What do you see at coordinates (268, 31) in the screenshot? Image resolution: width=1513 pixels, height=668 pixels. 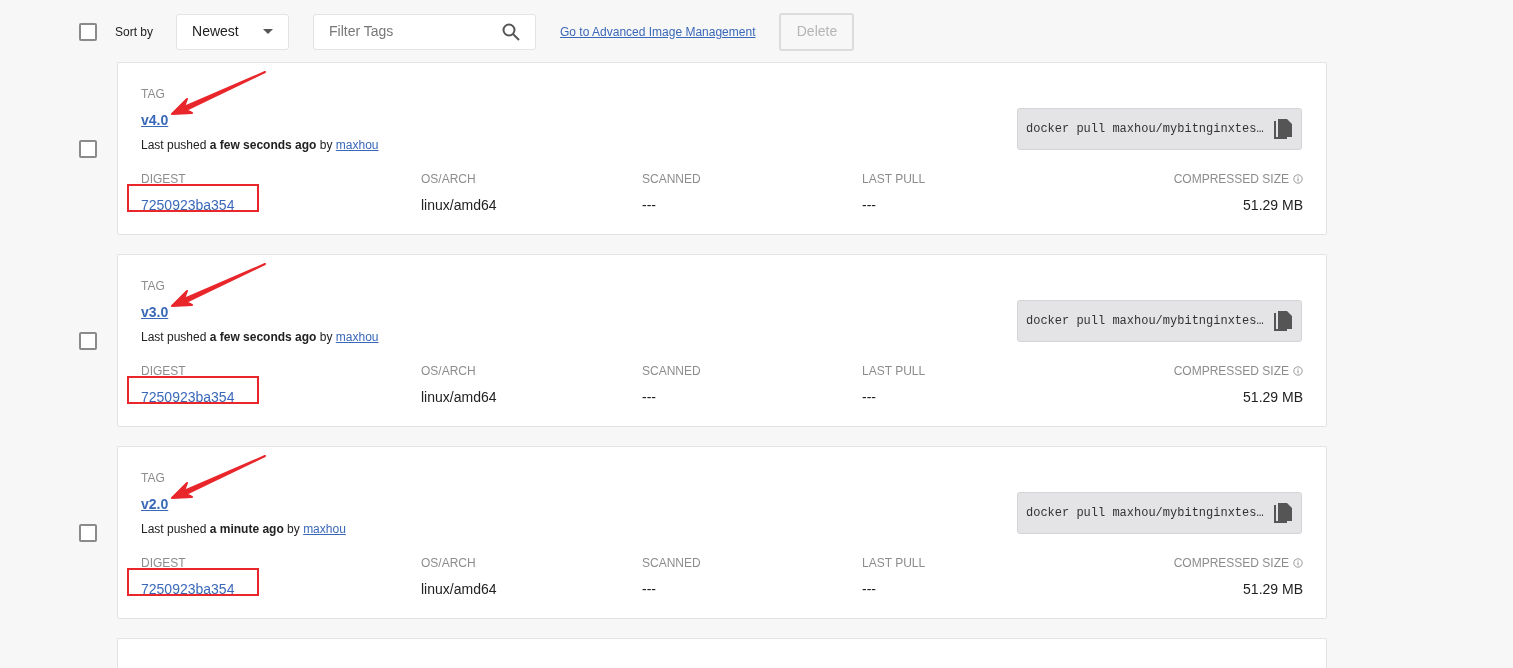 I see `caret-icon` at bounding box center [268, 31].